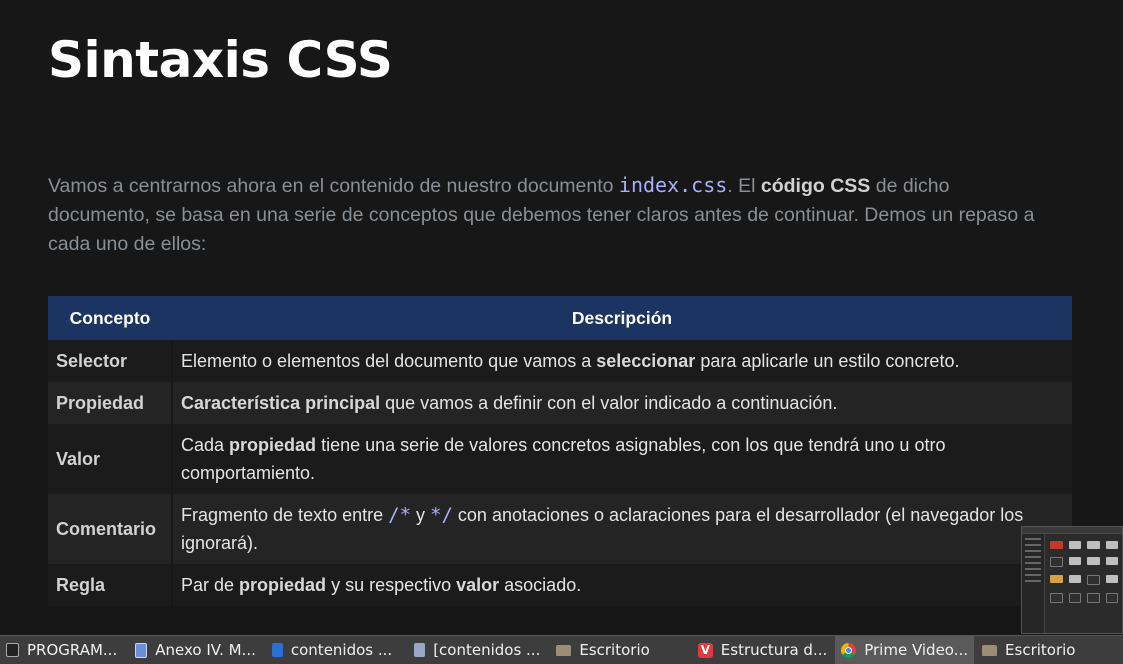  What do you see at coordinates (110, 529) in the screenshot?
I see `term-cell: Comentario` at bounding box center [110, 529].